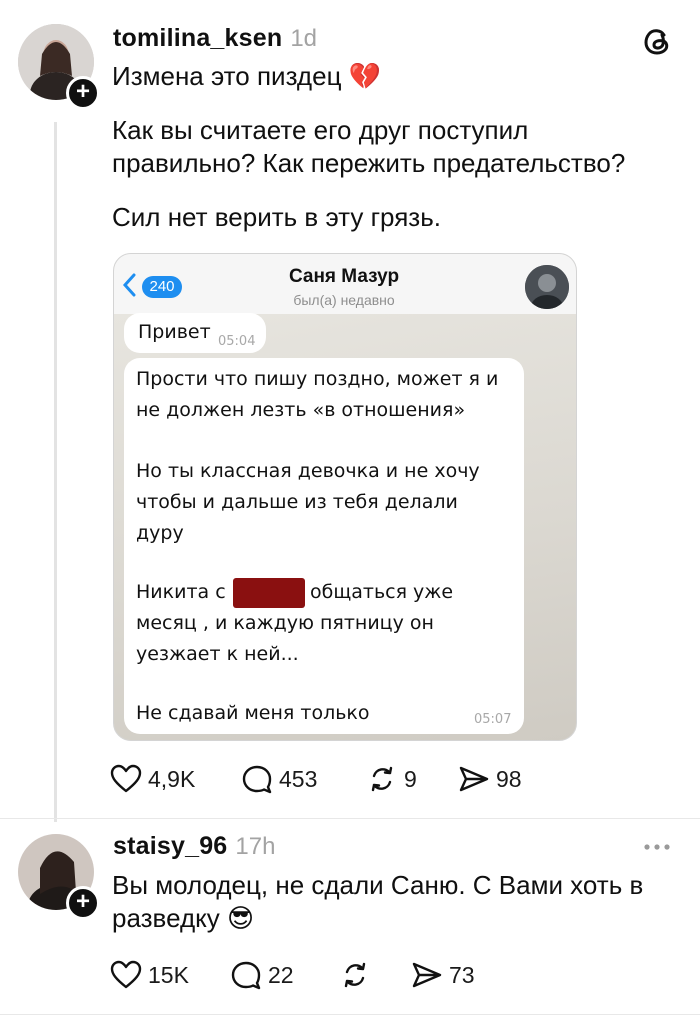  I want to click on greeting-bubble: Привет 05:04, so click(195, 333).